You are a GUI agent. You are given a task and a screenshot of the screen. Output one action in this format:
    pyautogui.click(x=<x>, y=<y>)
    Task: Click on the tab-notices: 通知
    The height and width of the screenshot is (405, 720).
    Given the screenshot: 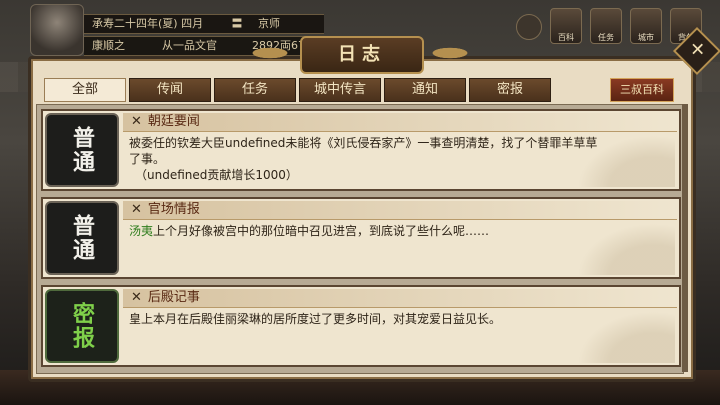 What is the action you would take?
    pyautogui.click(x=425, y=90)
    